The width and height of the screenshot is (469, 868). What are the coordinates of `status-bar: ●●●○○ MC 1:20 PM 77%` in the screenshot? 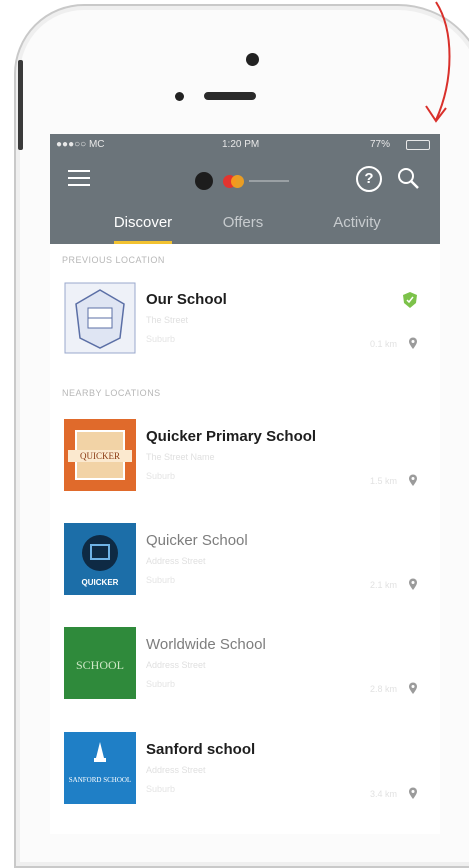 It's located at (245, 144).